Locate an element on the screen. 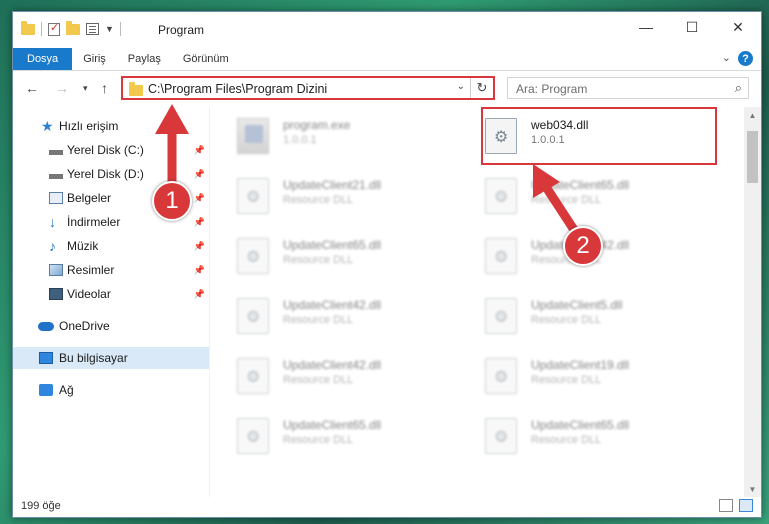 This screenshot has height=524, width=769. toolbar-separator is located at coordinates (120, 29).